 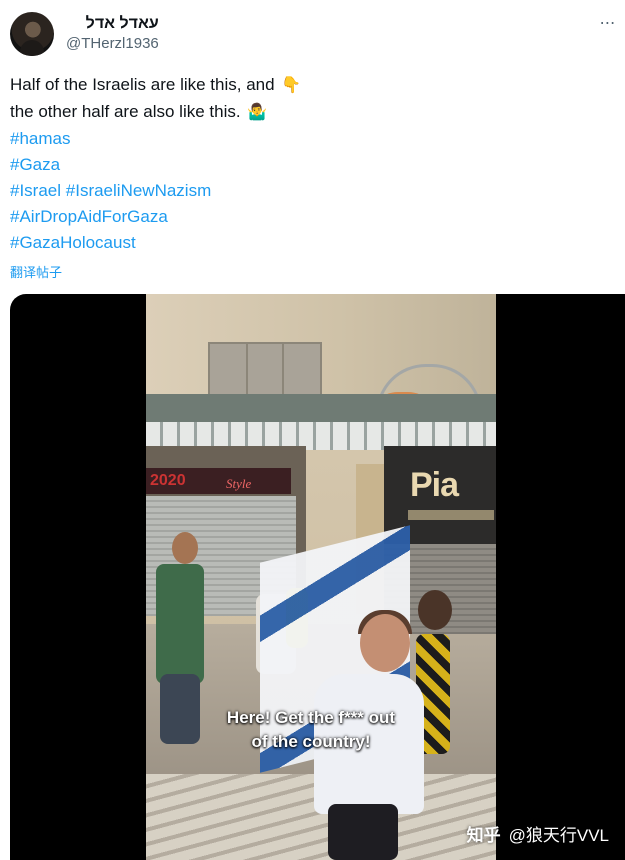 I want to click on woman-head, so click(x=385, y=643).